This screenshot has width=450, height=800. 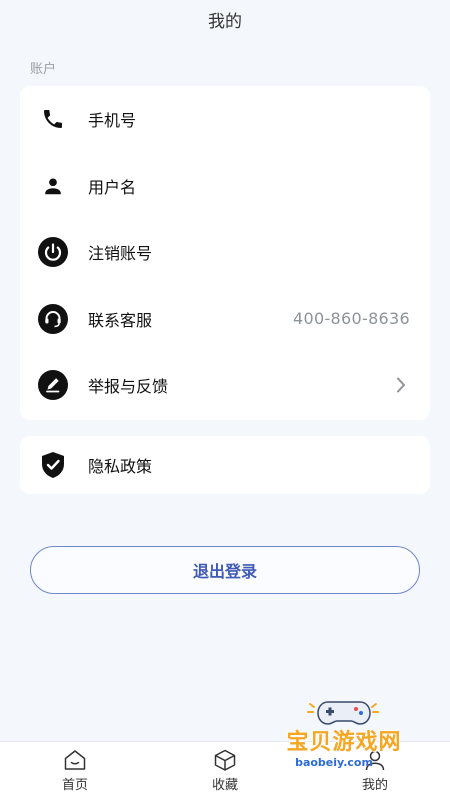 What do you see at coordinates (128, 387) in the screenshot?
I see `report-feedback-label: 举报与反馈` at bounding box center [128, 387].